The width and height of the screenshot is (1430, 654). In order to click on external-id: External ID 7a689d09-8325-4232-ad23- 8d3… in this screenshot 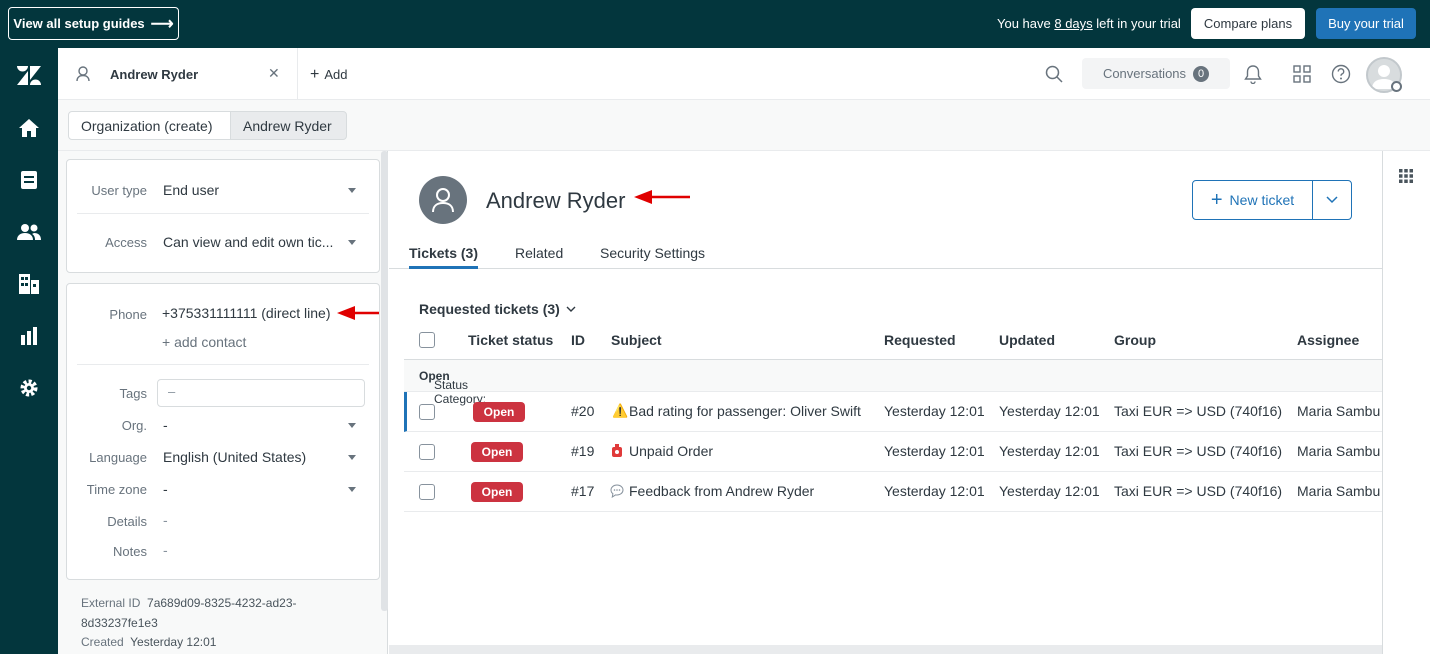, I will do `click(189, 613)`.